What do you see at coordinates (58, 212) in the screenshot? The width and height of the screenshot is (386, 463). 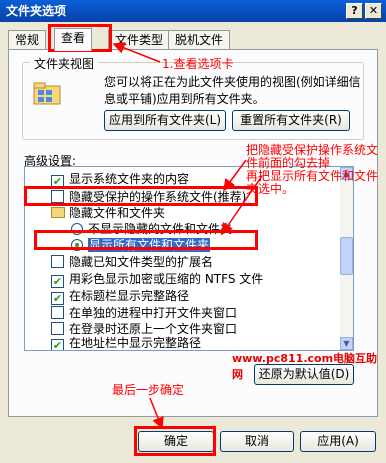 I see `folder-icon` at bounding box center [58, 212].